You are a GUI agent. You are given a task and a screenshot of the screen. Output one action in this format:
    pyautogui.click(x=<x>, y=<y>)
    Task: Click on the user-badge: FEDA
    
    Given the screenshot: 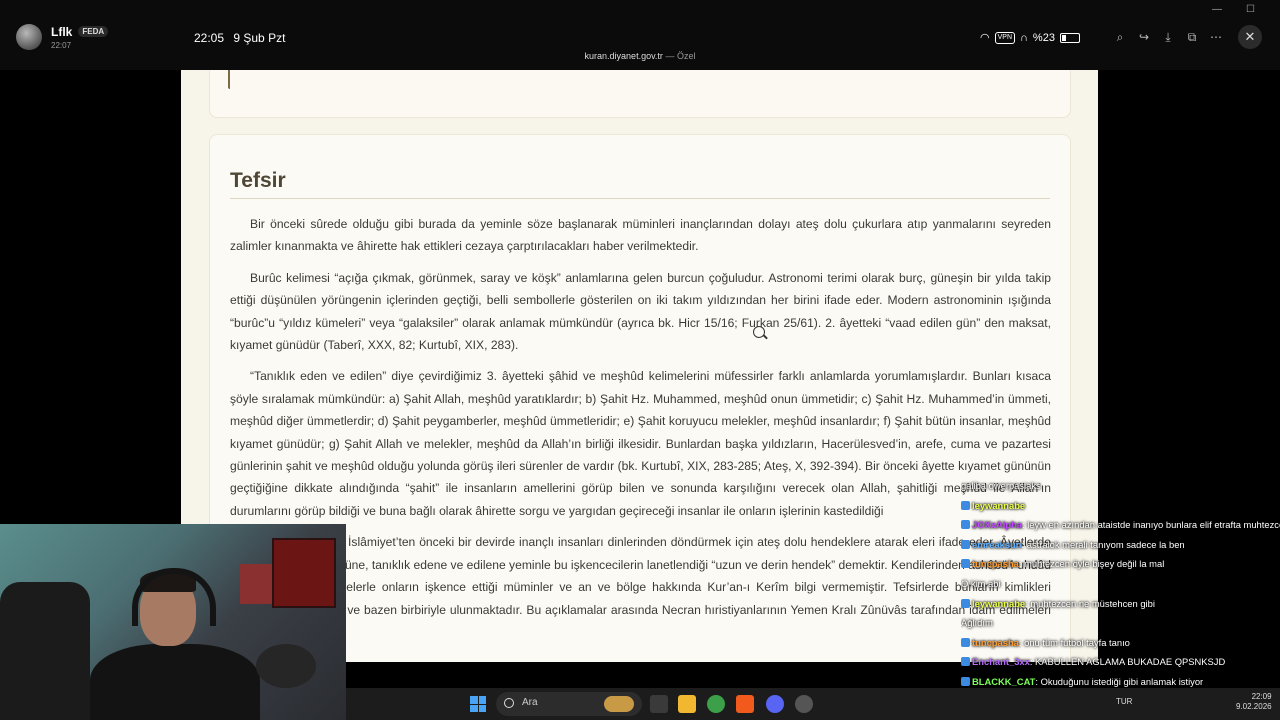 What is the action you would take?
    pyautogui.click(x=93, y=31)
    